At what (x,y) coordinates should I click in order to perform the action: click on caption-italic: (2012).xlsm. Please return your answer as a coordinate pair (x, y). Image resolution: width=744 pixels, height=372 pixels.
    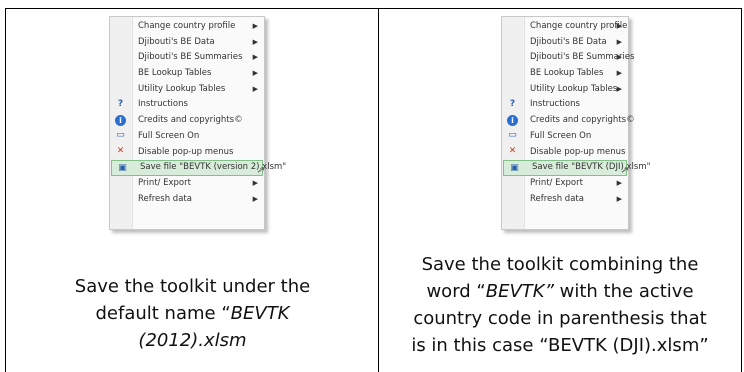
    Looking at the image, I should click on (192, 340).